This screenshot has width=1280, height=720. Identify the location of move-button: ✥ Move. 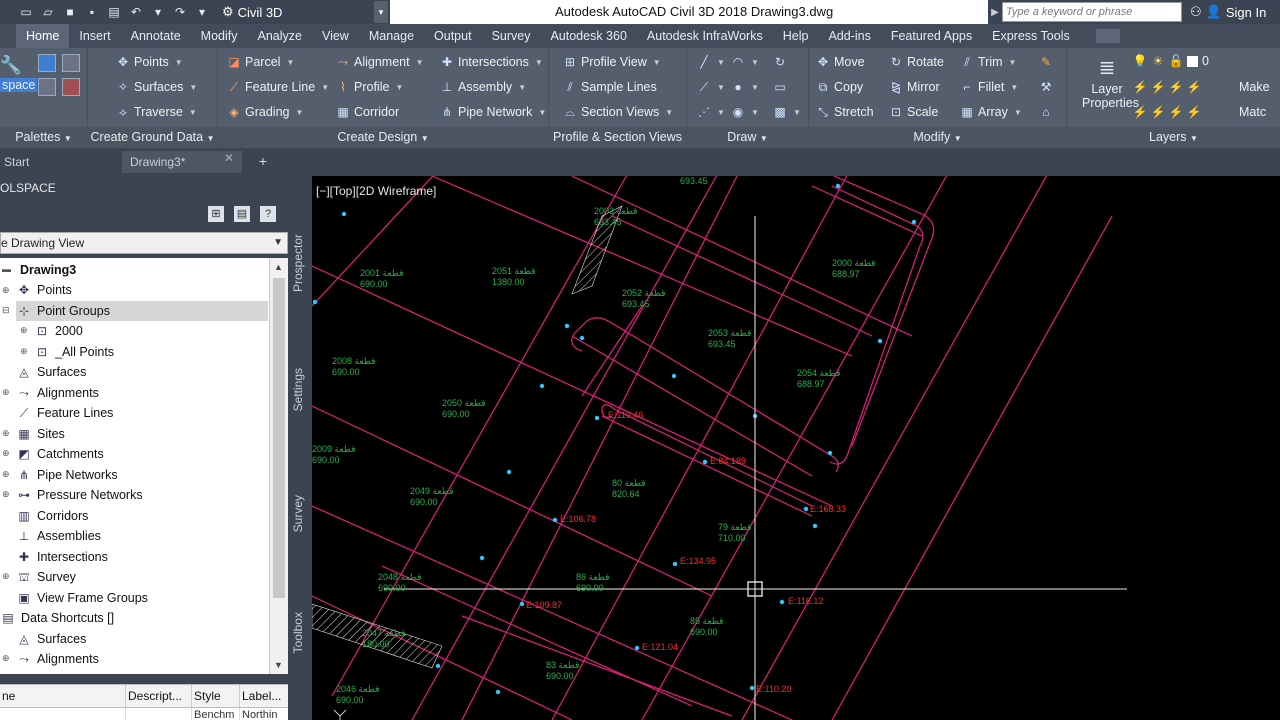
(840, 62).